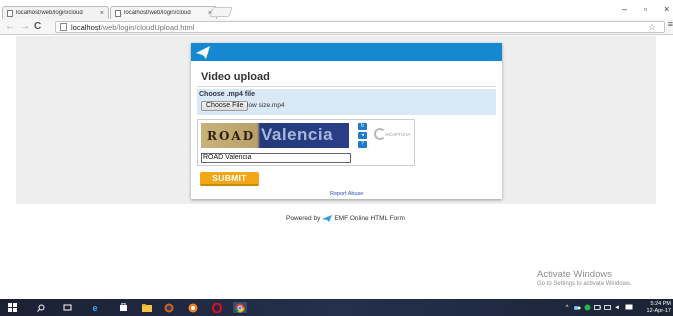 This screenshot has height=316, width=673. What do you see at coordinates (297, 134) in the screenshot?
I see `captcha-word-2: Valencia` at bounding box center [297, 134].